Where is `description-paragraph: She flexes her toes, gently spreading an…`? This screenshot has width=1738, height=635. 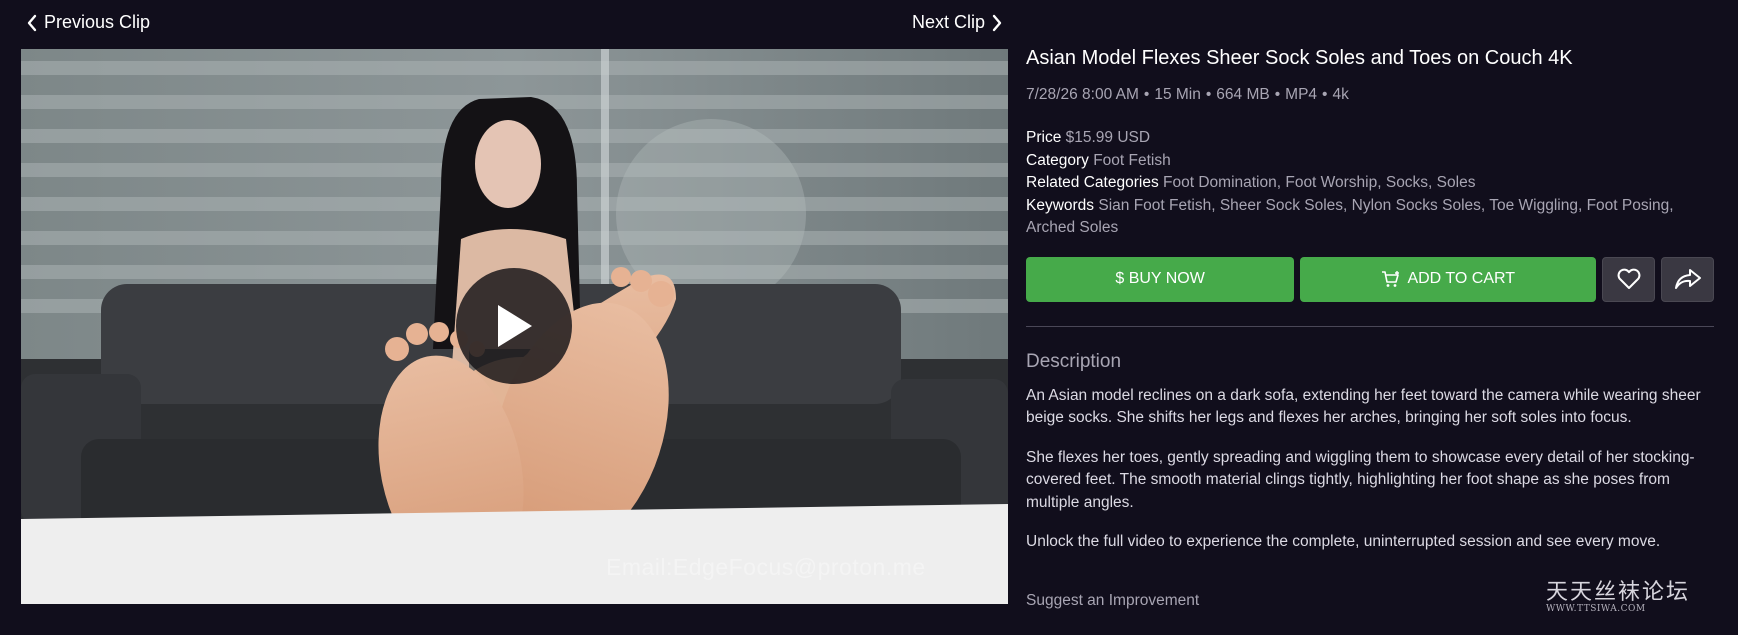
description-paragraph: She flexes her toes, gently spreading an… is located at coordinates (1360, 479).